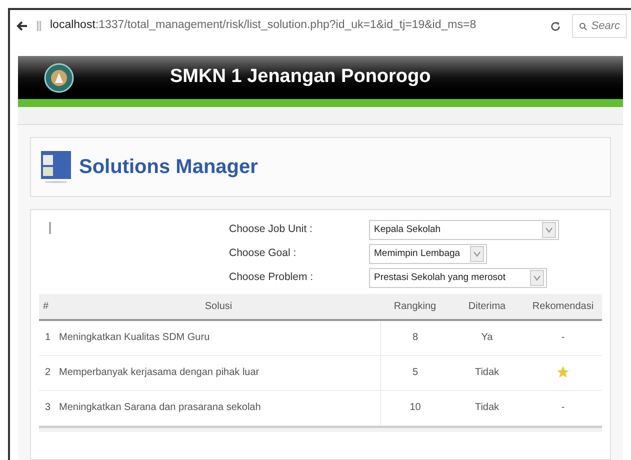 This screenshot has height=460, width=631. I want to click on table-cell: Memperbanyak kerjasama dengan pihak luar, so click(218, 372).